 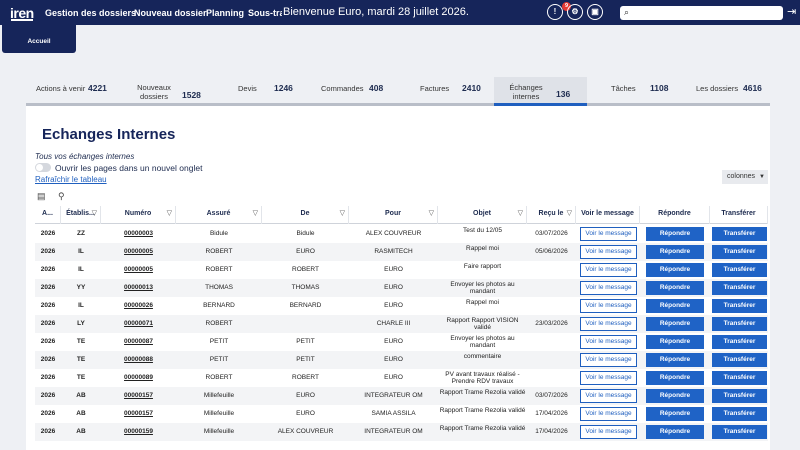 What do you see at coordinates (138, 306) in the screenshot?
I see `cell-numero: 00000026` at bounding box center [138, 306].